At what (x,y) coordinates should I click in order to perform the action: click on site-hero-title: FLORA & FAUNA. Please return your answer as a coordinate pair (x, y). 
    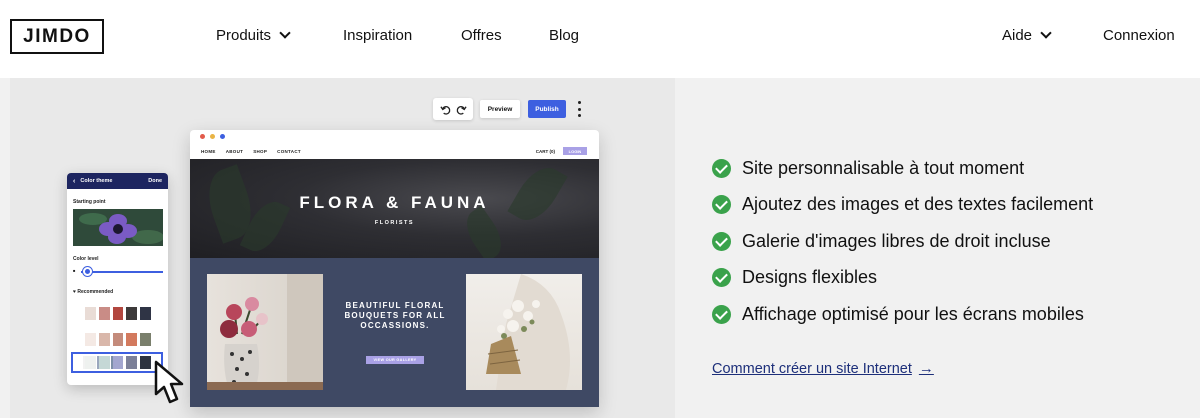
    Looking at the image, I should click on (394, 202).